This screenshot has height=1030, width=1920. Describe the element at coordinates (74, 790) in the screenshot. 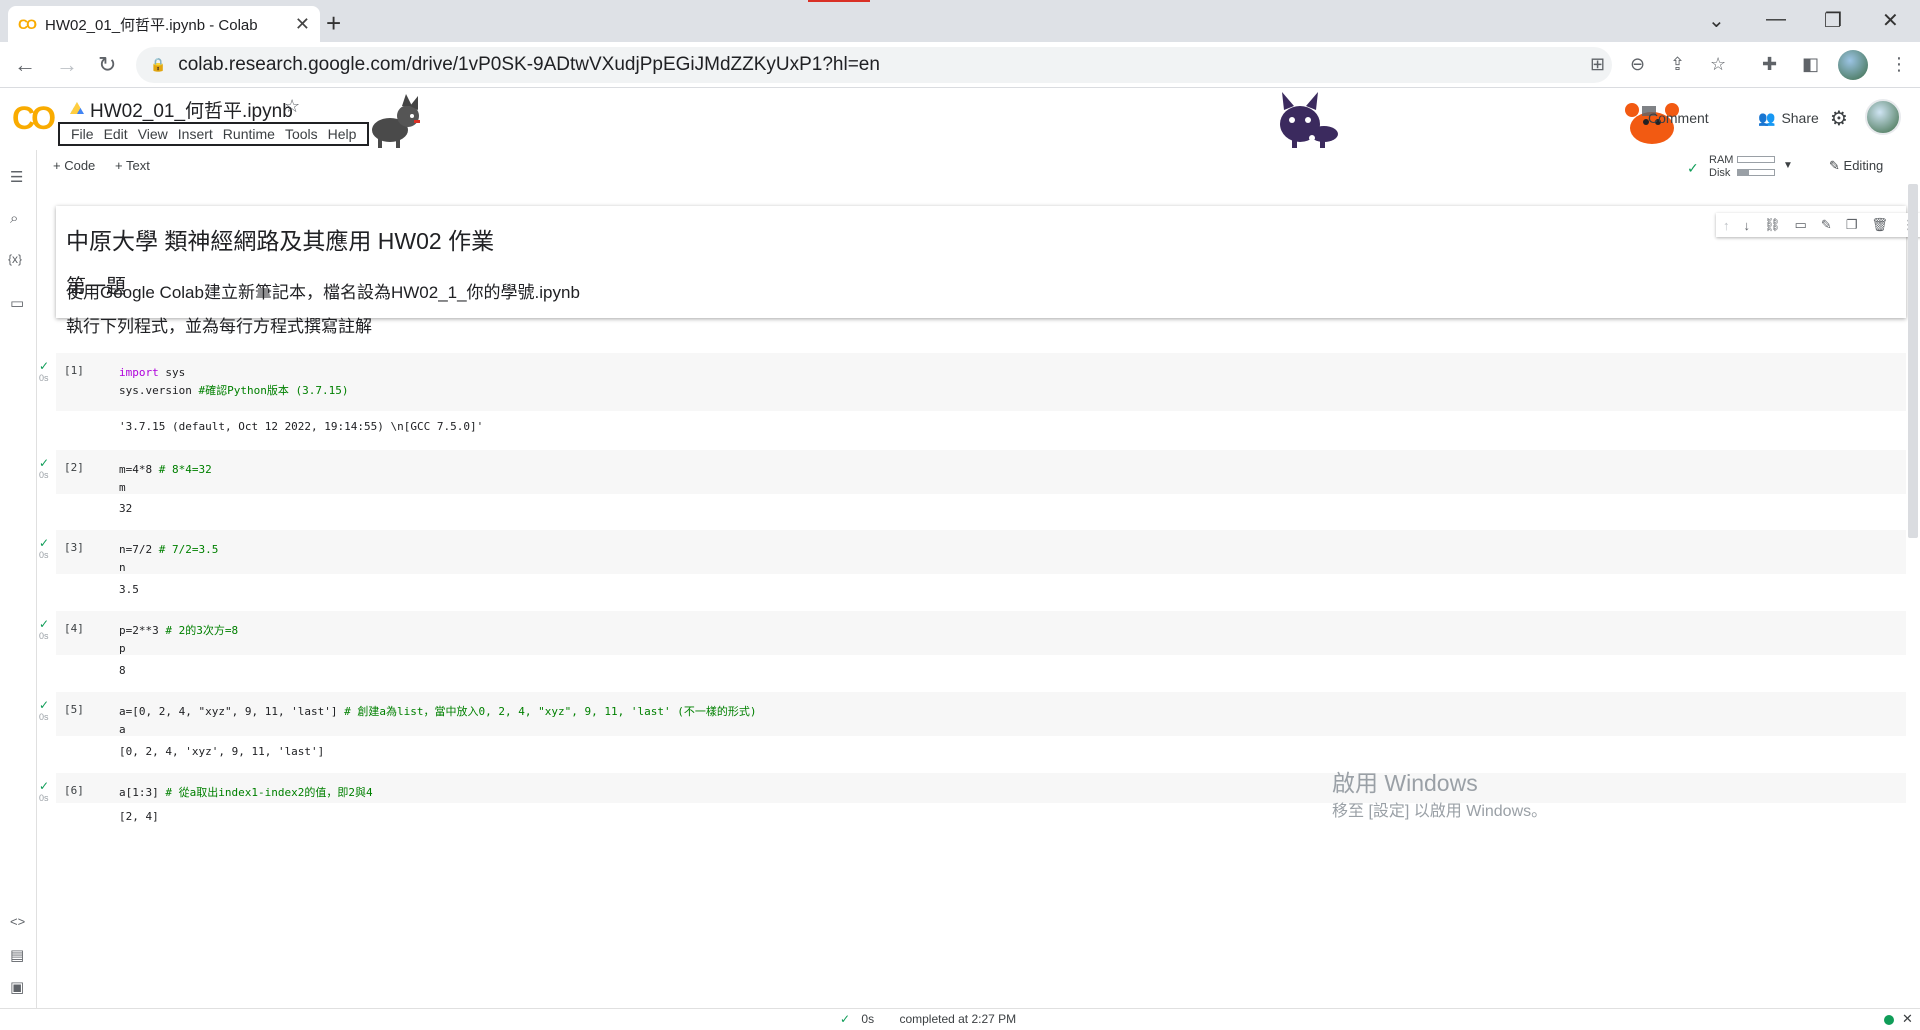

I see `exec-count: [6]` at that location.